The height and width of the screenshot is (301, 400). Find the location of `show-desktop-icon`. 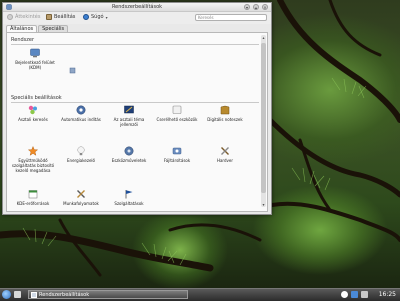

show-desktop-icon is located at coordinates (17, 294).